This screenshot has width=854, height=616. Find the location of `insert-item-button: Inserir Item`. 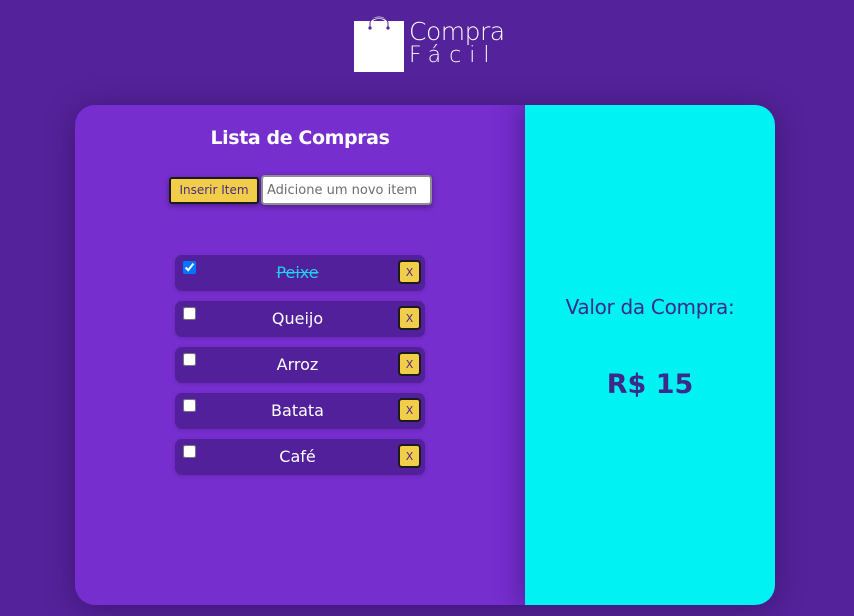

insert-item-button: Inserir Item is located at coordinates (214, 190).